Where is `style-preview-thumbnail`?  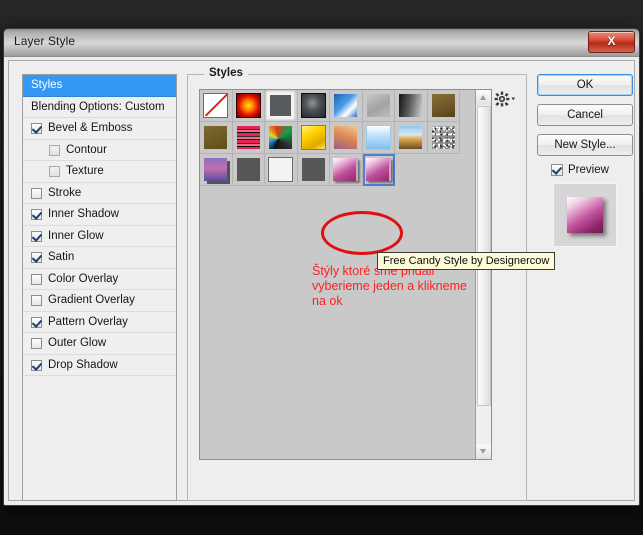 style-preview-thumbnail is located at coordinates (585, 215).